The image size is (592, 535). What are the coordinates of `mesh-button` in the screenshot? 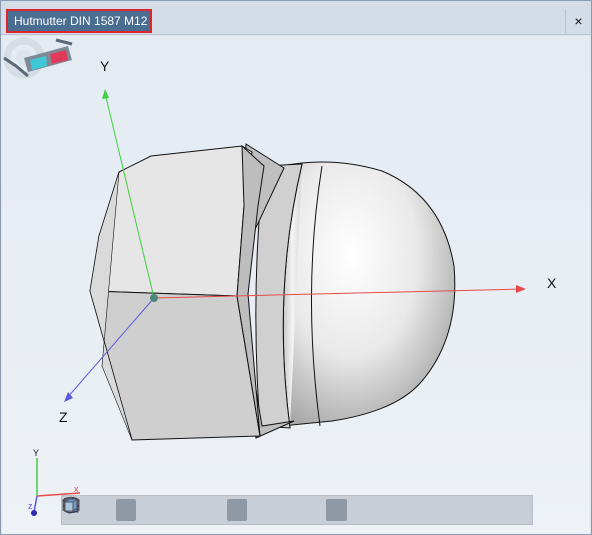 It's located at (167, 508).